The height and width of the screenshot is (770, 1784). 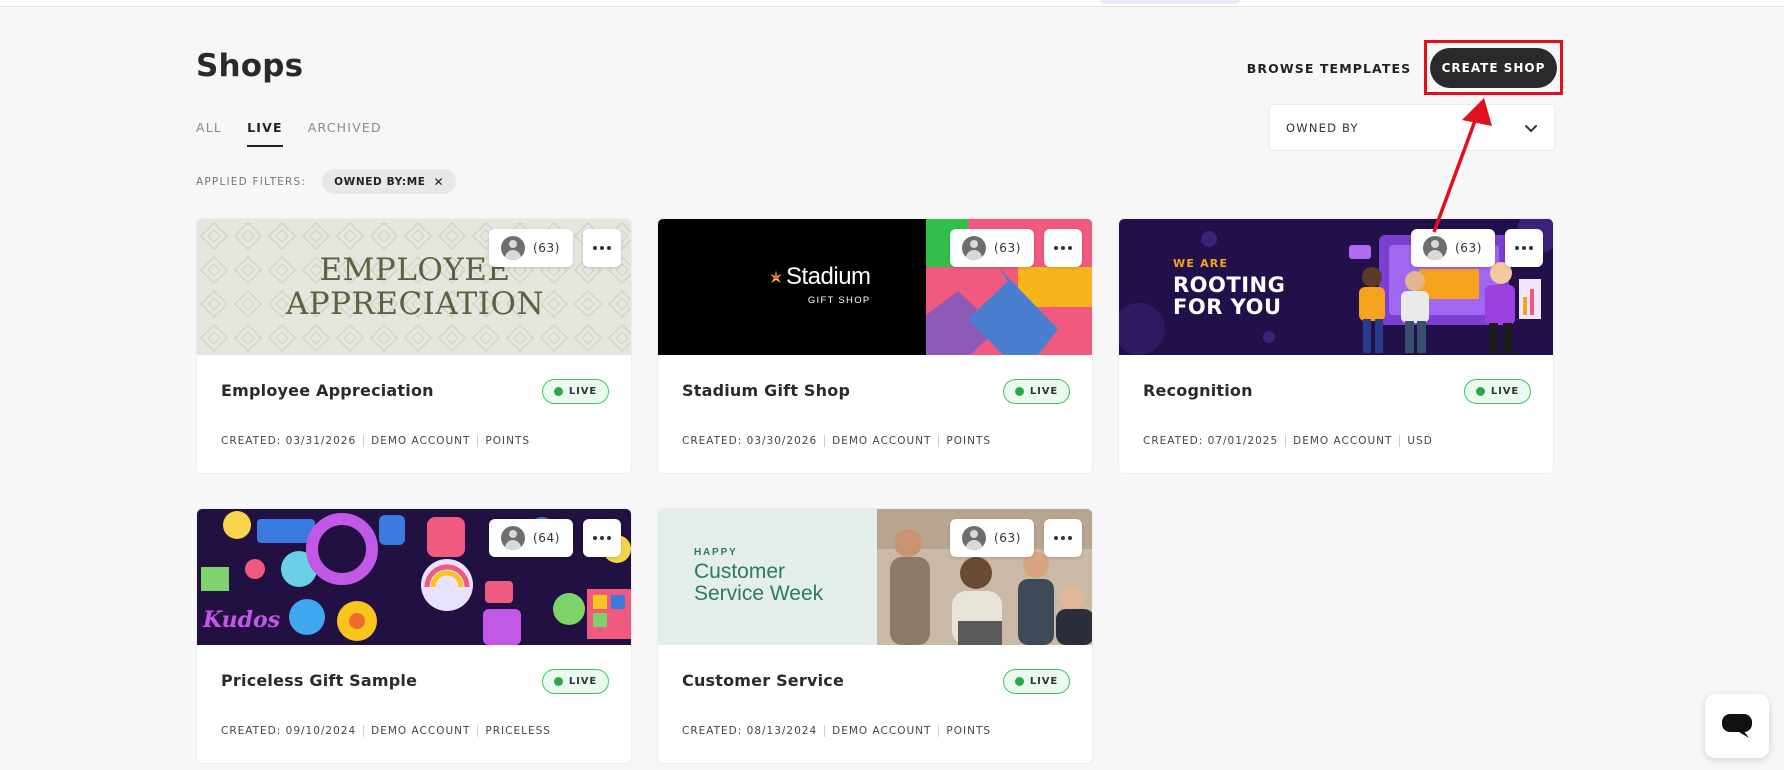 What do you see at coordinates (1329, 68) in the screenshot?
I see `browse-templates-button: BROWSE TEMPLATES` at bounding box center [1329, 68].